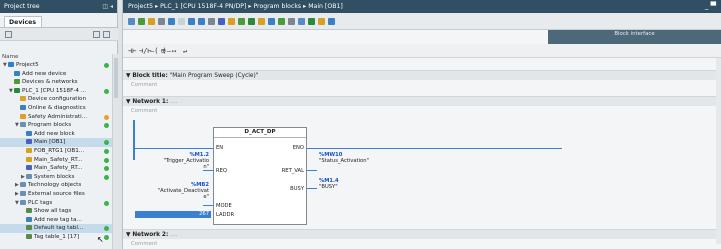  I want to click on tree-item-label: Tag table_1 [17], so click(57, 236).